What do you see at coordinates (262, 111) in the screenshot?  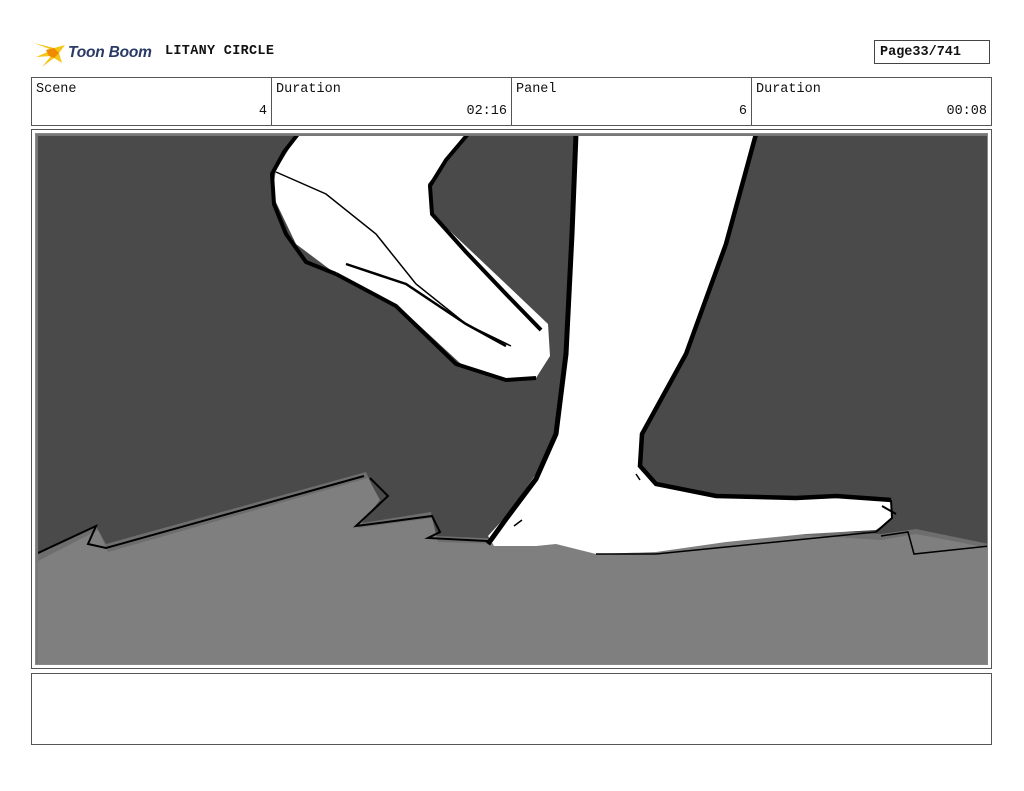 I see `scene-value: 4` at bounding box center [262, 111].